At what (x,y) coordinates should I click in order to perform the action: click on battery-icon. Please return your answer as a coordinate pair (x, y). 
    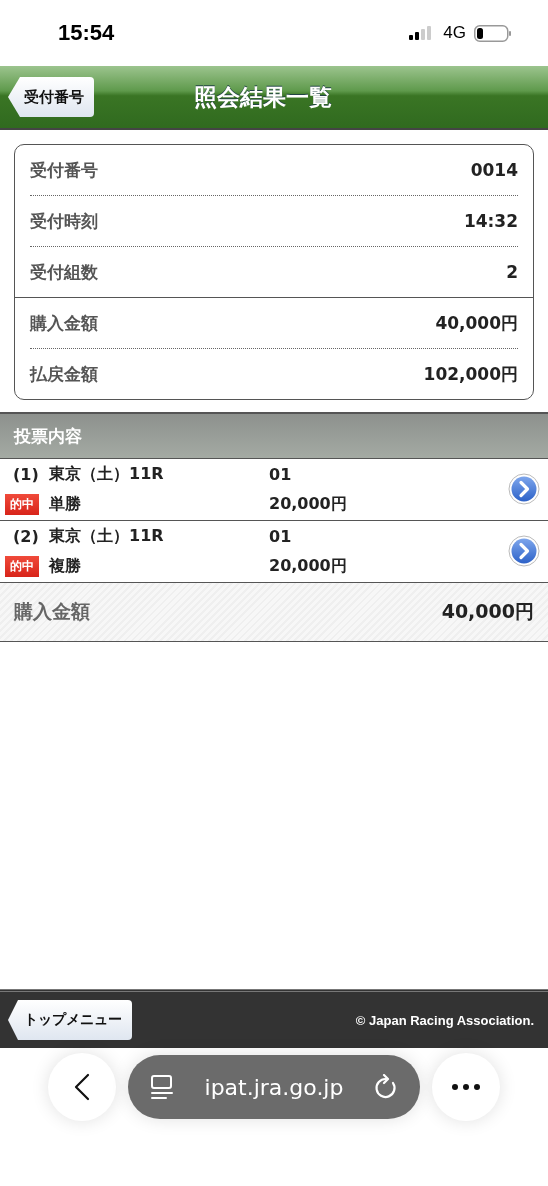
    Looking at the image, I should click on (493, 33).